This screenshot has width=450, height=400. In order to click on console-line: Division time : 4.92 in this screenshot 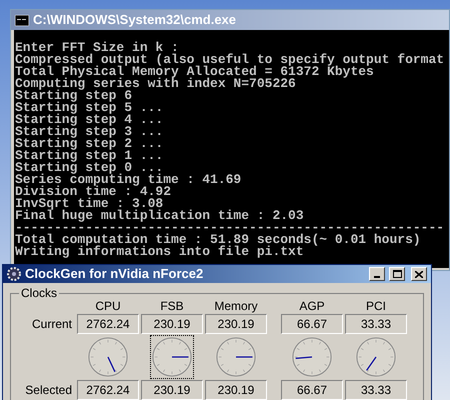, I will do `click(93, 192)`.